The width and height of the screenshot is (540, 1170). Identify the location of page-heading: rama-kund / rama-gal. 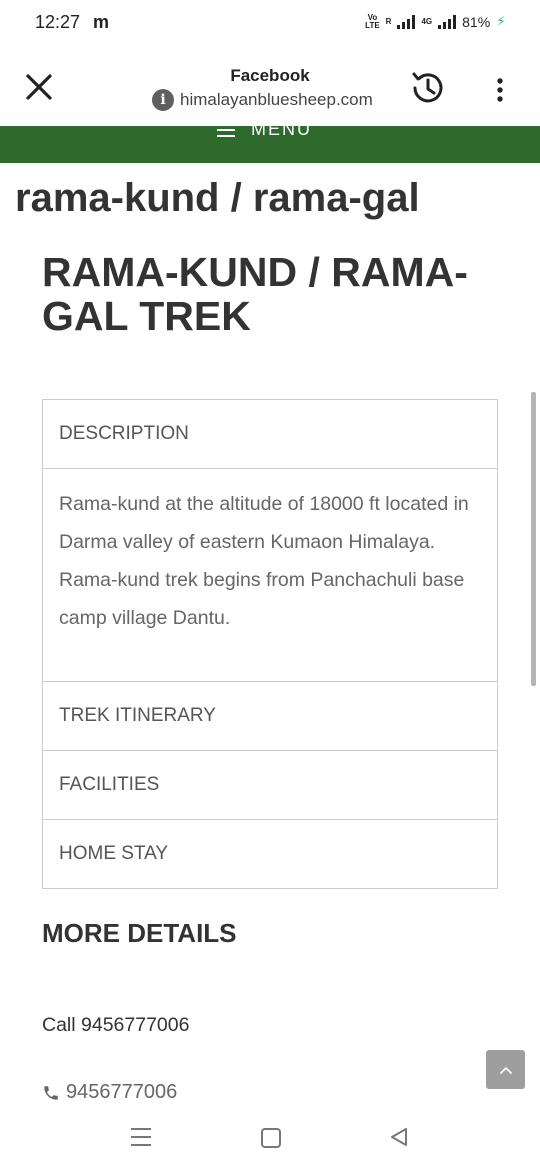
(217, 198).